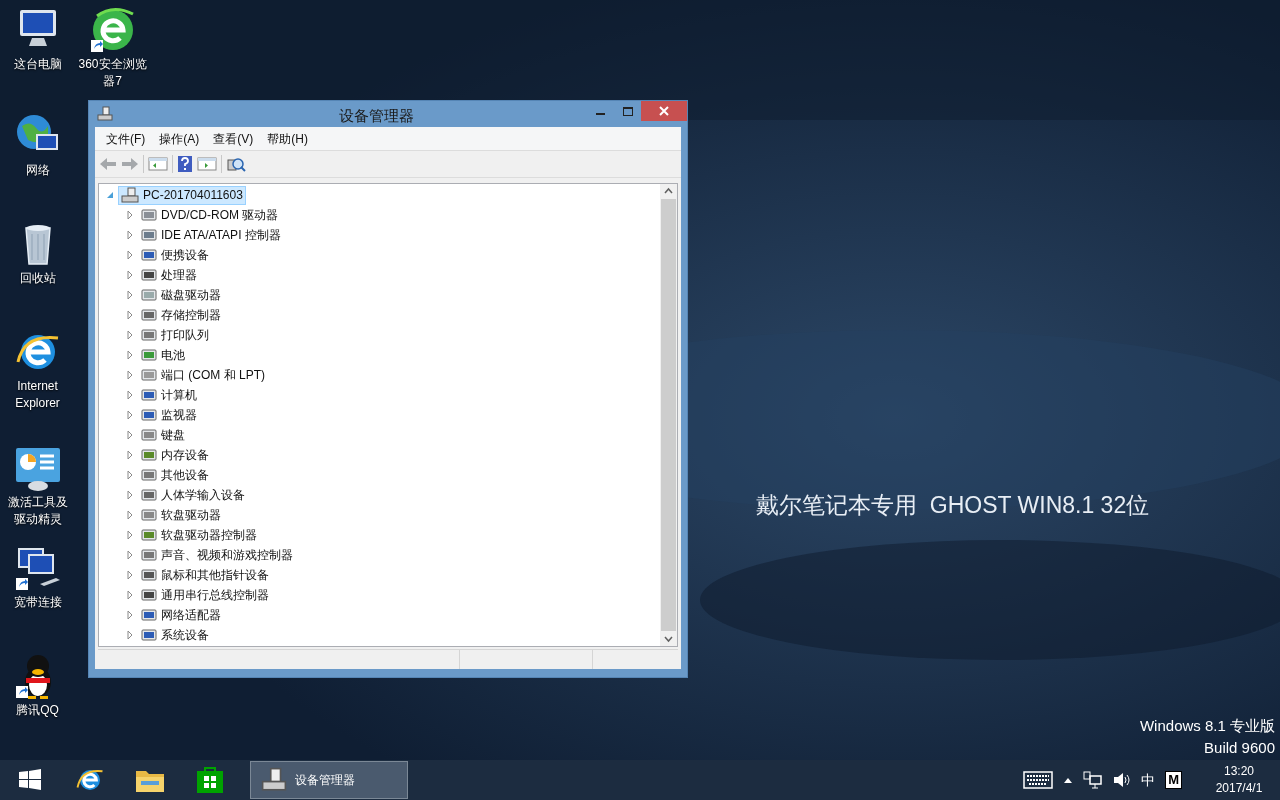 This screenshot has height=800, width=1280. I want to click on tree-item: 系统设备, so click(175, 635).